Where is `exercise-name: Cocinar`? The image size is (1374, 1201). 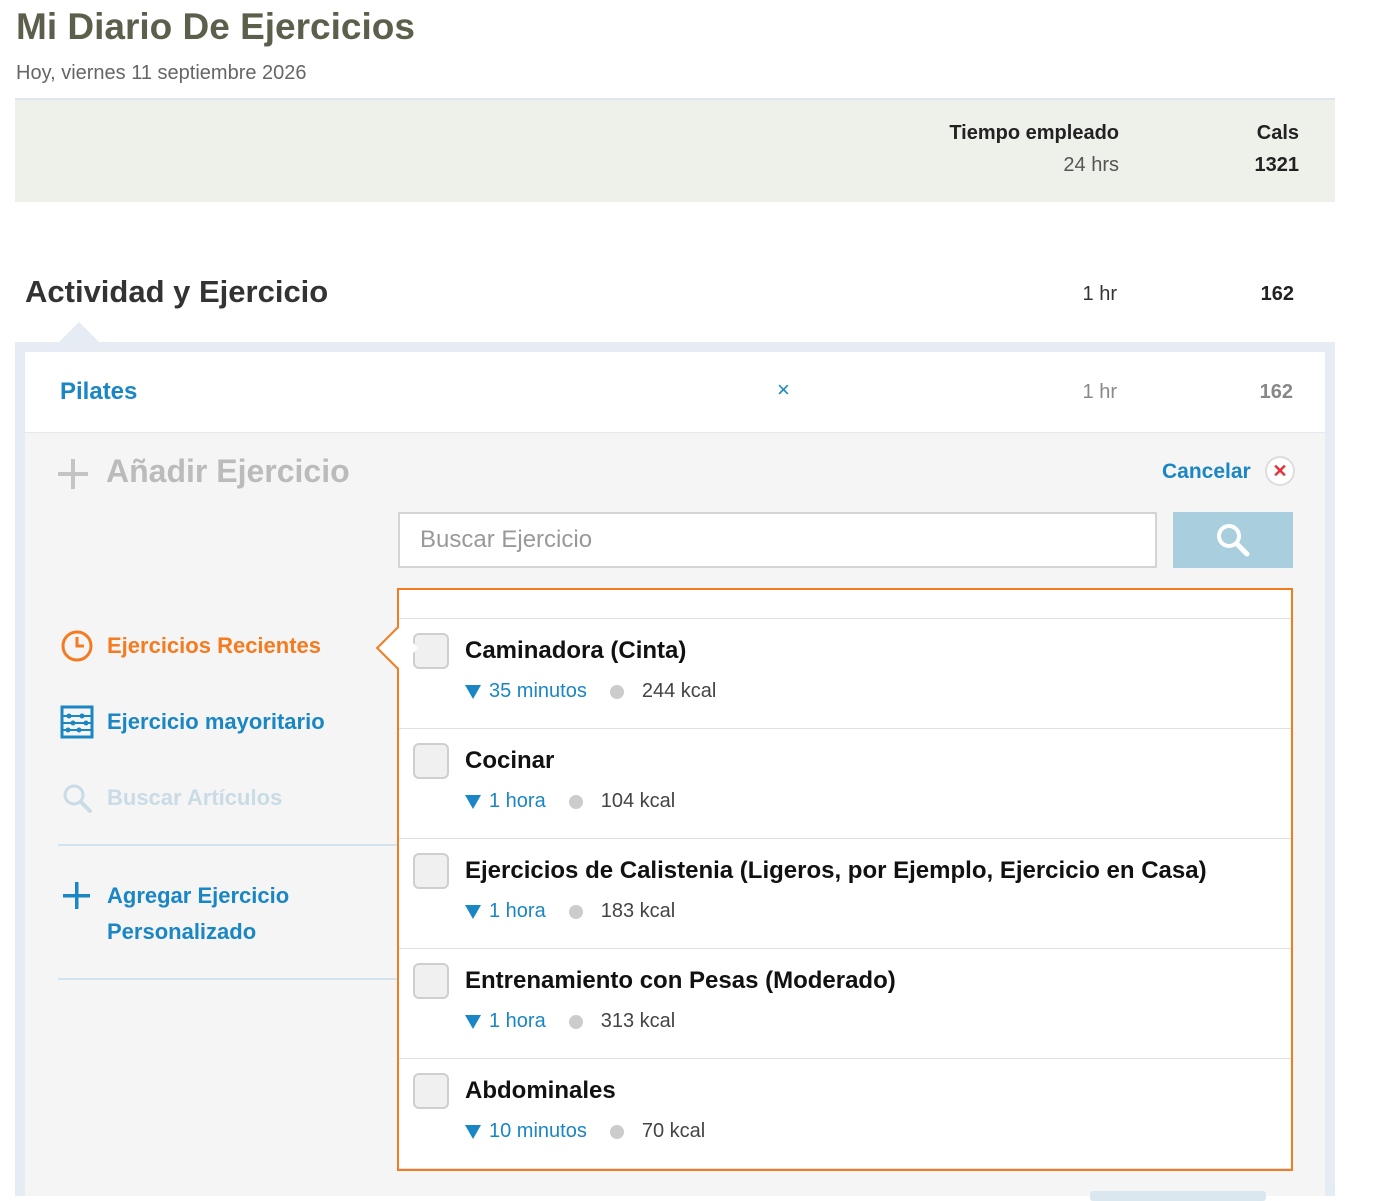 exercise-name: Cocinar is located at coordinates (510, 760).